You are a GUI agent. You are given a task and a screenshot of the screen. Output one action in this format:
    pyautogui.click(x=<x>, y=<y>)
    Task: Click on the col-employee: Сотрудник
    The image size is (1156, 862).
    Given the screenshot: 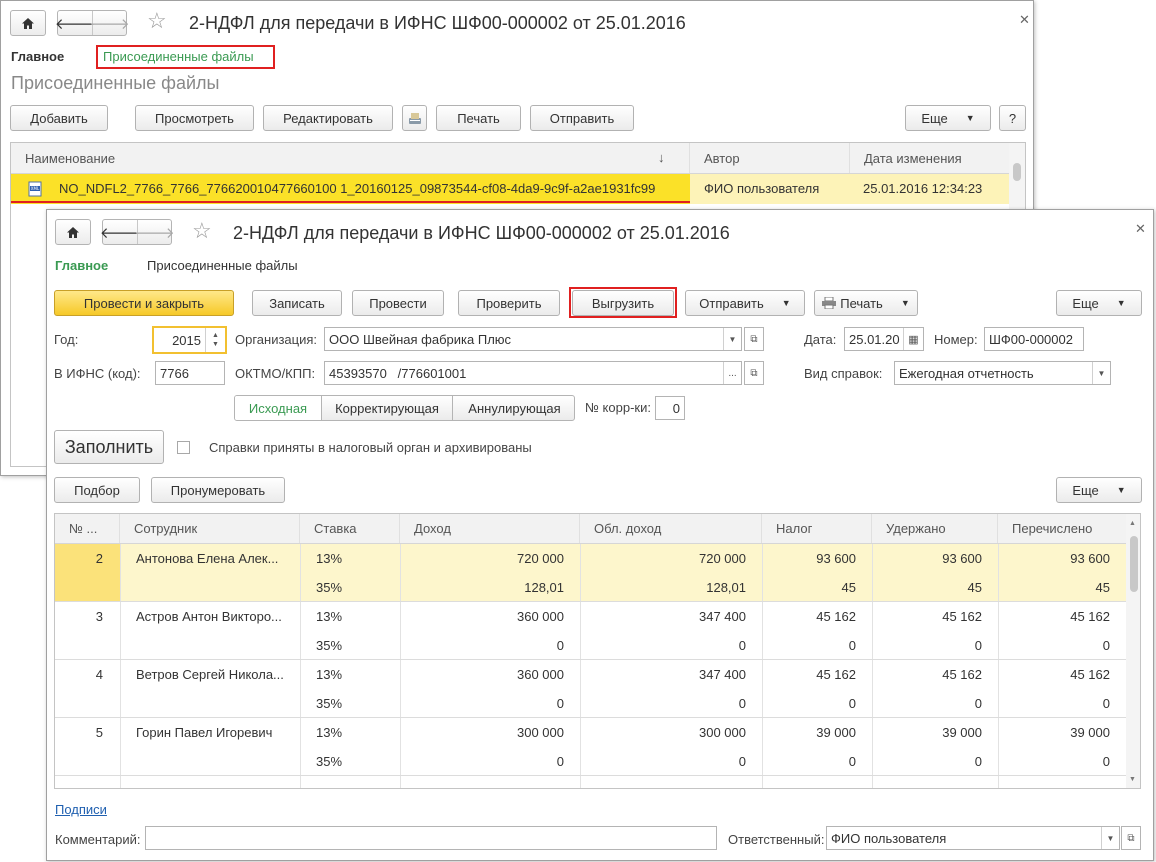 What is the action you would take?
    pyautogui.click(x=210, y=528)
    